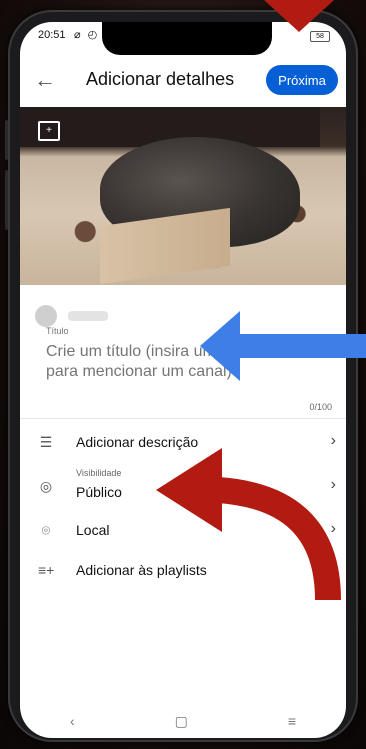 The image size is (366, 749). I want to click on nav-back-icon: ‹, so click(72, 721).